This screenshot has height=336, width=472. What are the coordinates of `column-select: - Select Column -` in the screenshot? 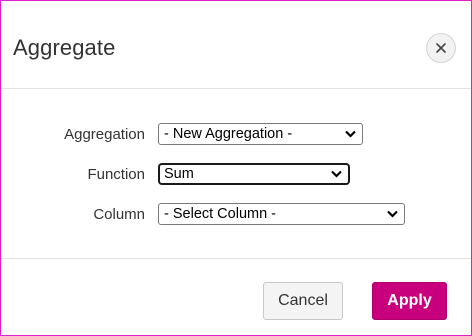 It's located at (281, 214).